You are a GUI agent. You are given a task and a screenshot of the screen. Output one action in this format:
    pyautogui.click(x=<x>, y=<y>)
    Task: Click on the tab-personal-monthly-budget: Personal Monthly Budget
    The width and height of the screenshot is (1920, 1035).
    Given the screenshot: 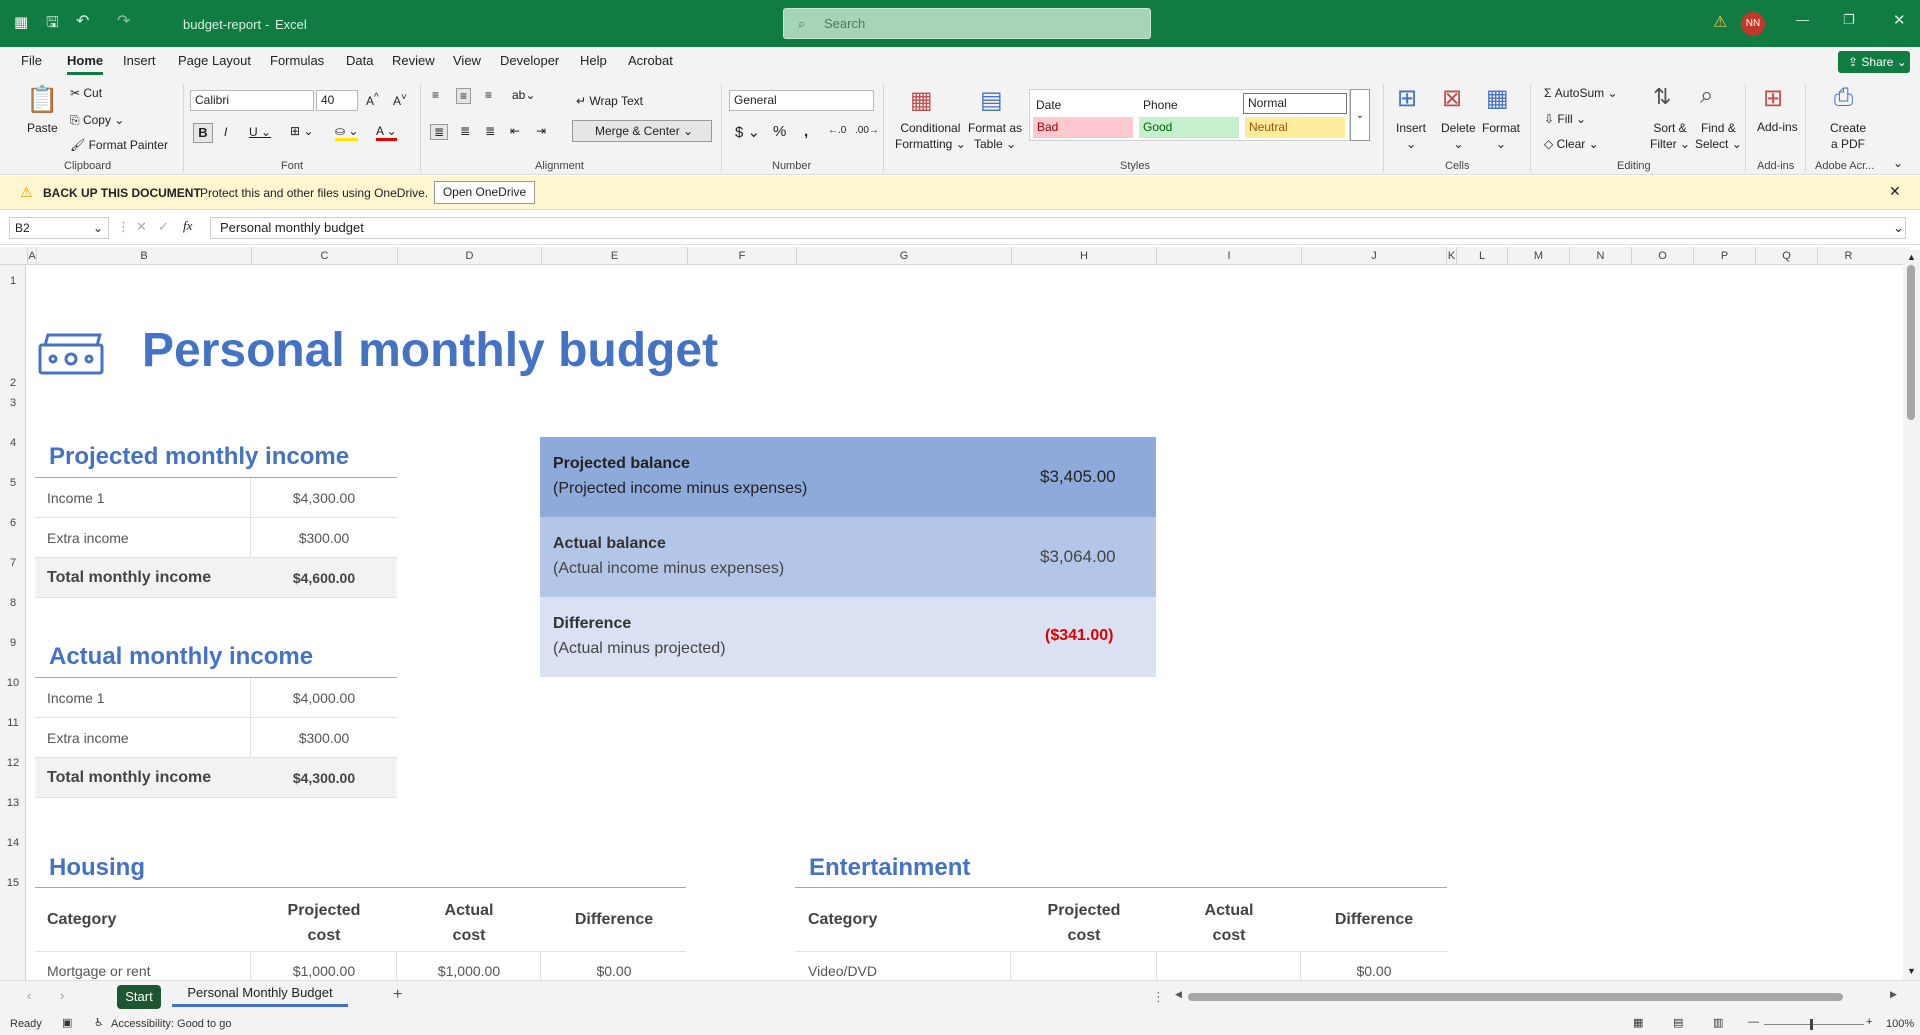 What is the action you would take?
    pyautogui.click(x=260, y=995)
    